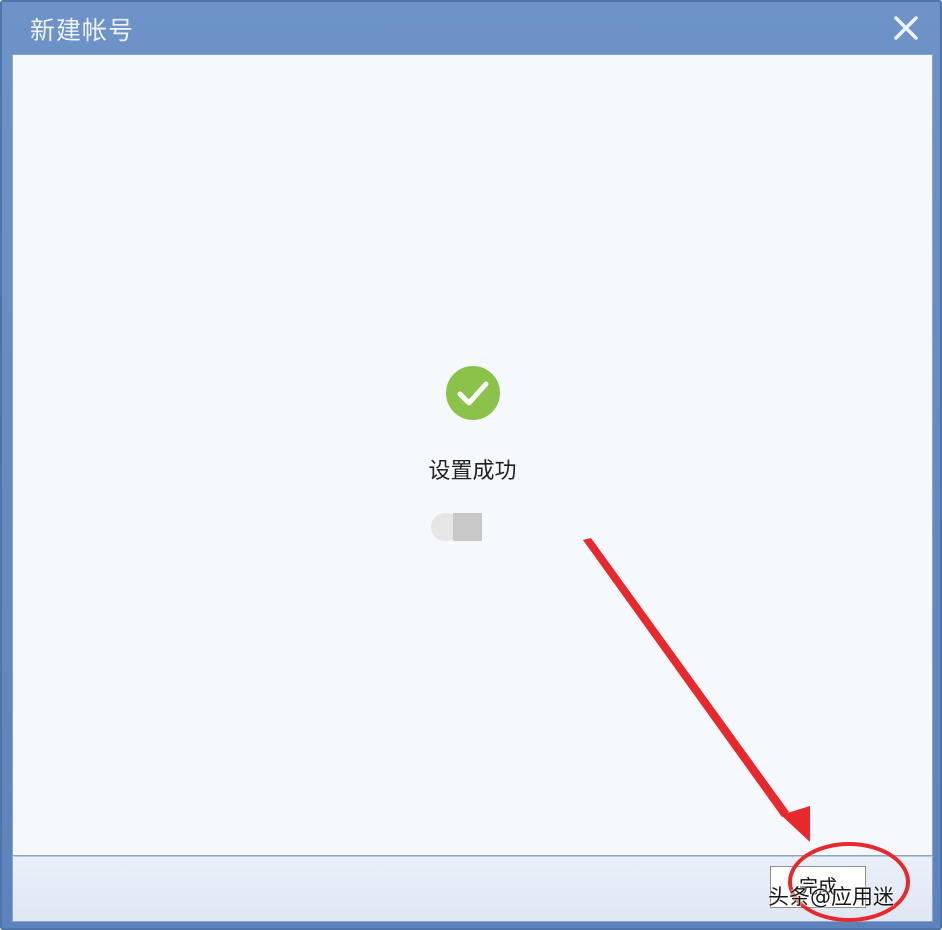 The height and width of the screenshot is (930, 942). What do you see at coordinates (473, 393) in the screenshot?
I see `check-circle-icon` at bounding box center [473, 393].